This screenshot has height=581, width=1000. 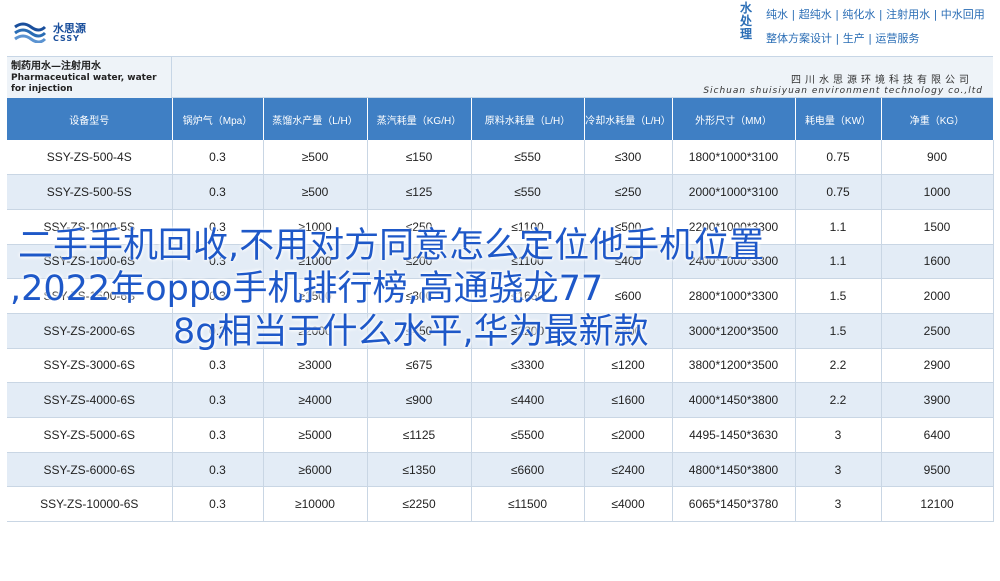 I want to click on table-cell: SSY-ZS-6000-6S, so click(x=90, y=470).